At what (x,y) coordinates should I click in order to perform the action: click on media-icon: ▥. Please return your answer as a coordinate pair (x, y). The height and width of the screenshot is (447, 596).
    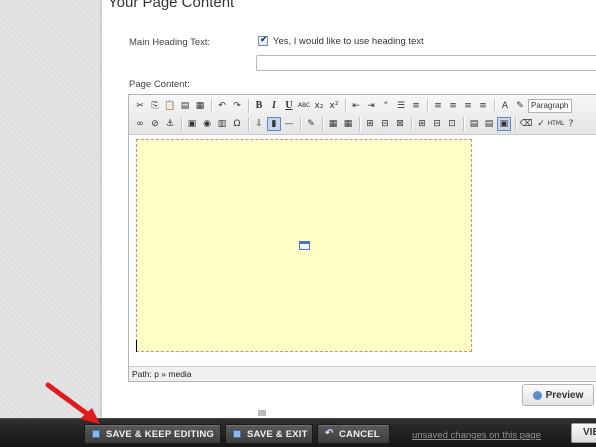
    Looking at the image, I should click on (222, 124).